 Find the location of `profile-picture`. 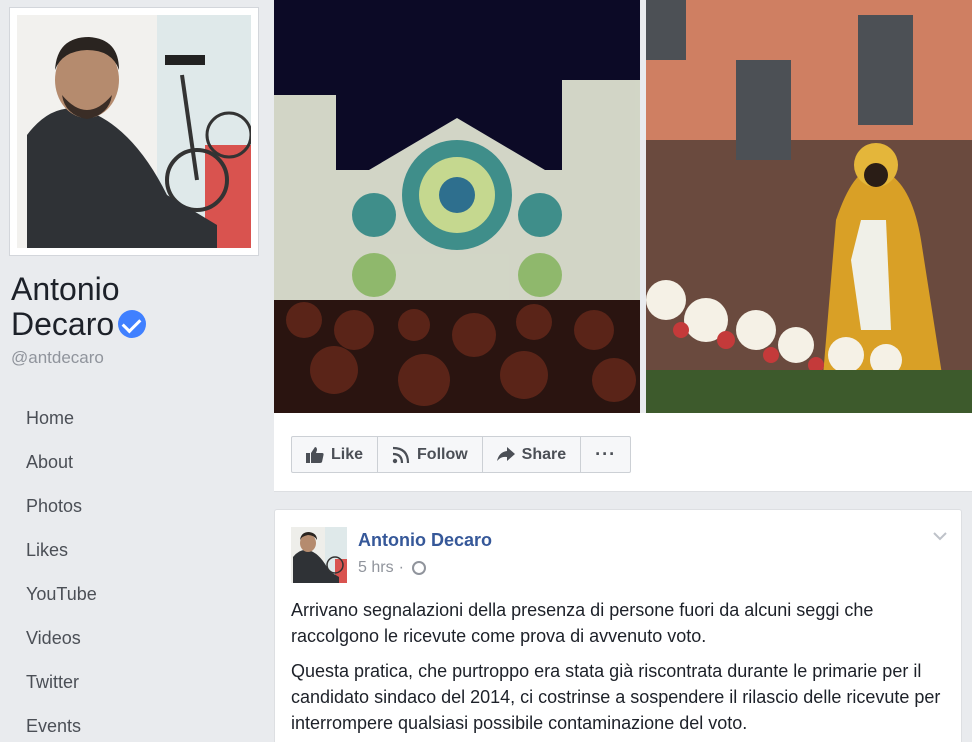

profile-picture is located at coordinates (134, 131).